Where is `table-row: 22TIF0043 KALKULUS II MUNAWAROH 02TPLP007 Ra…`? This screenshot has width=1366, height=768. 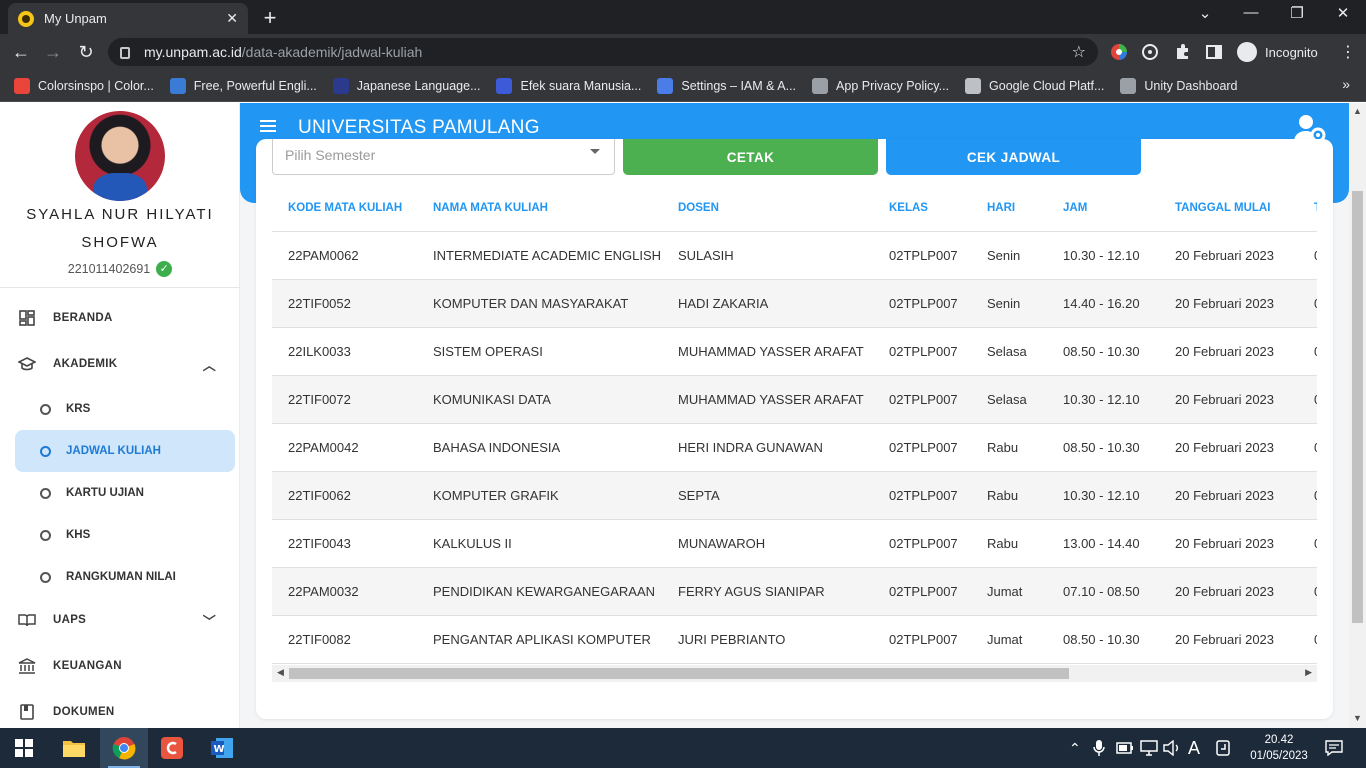 table-row: 22TIF0043 KALKULUS II MUNAWAROH 02TPLP007 Ra… is located at coordinates (794, 543).